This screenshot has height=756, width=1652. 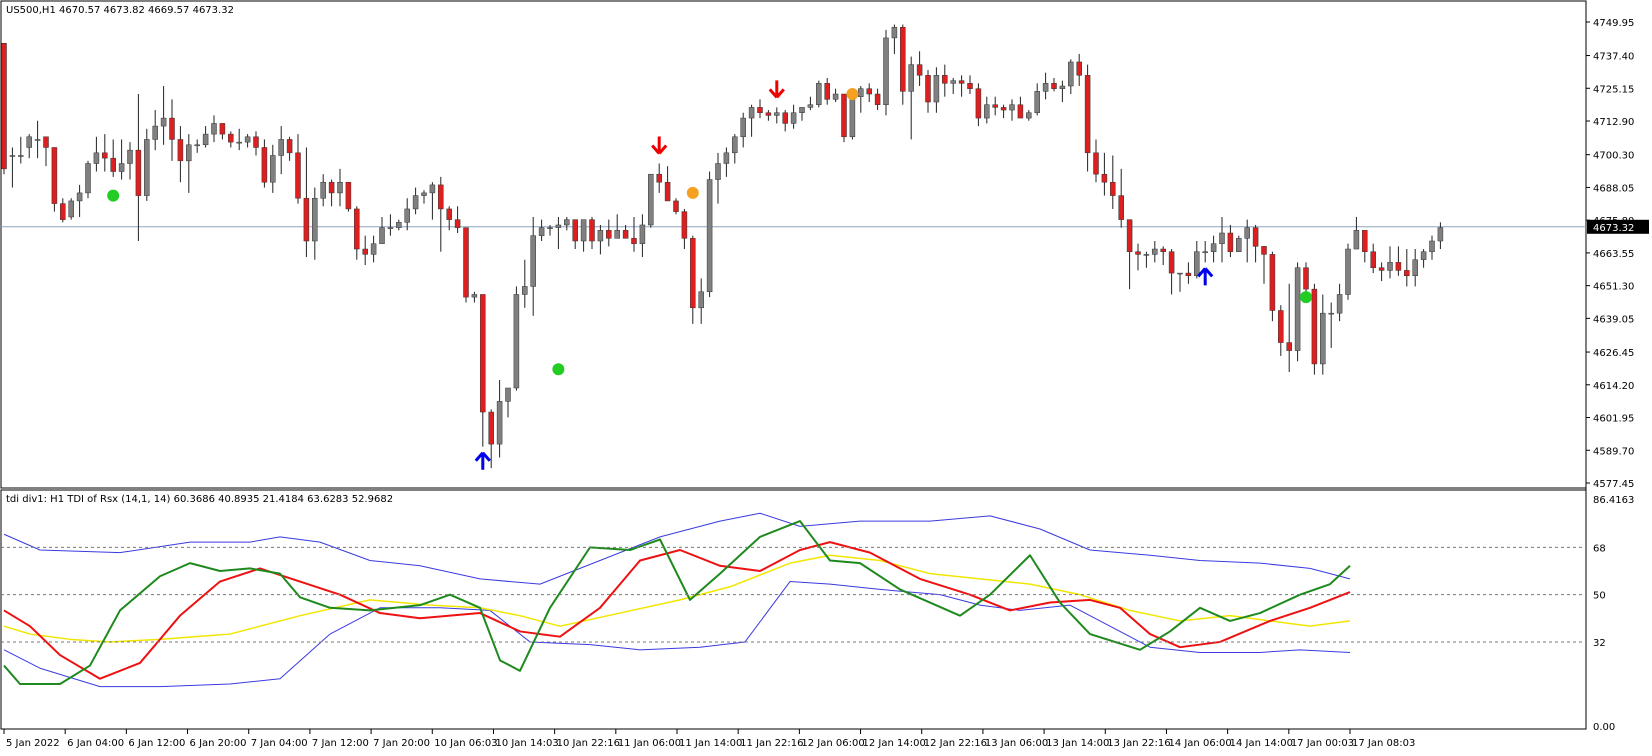 I want to click on tdi-axis-label: 32, so click(x=1599, y=643).